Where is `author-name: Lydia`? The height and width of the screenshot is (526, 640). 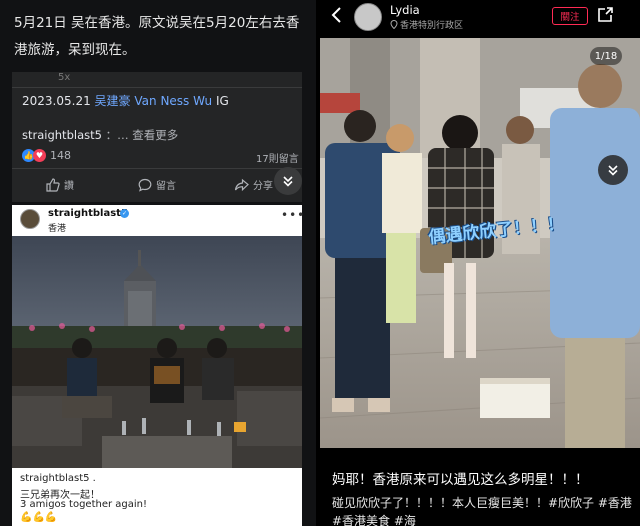 author-name: Lydia is located at coordinates (405, 10).